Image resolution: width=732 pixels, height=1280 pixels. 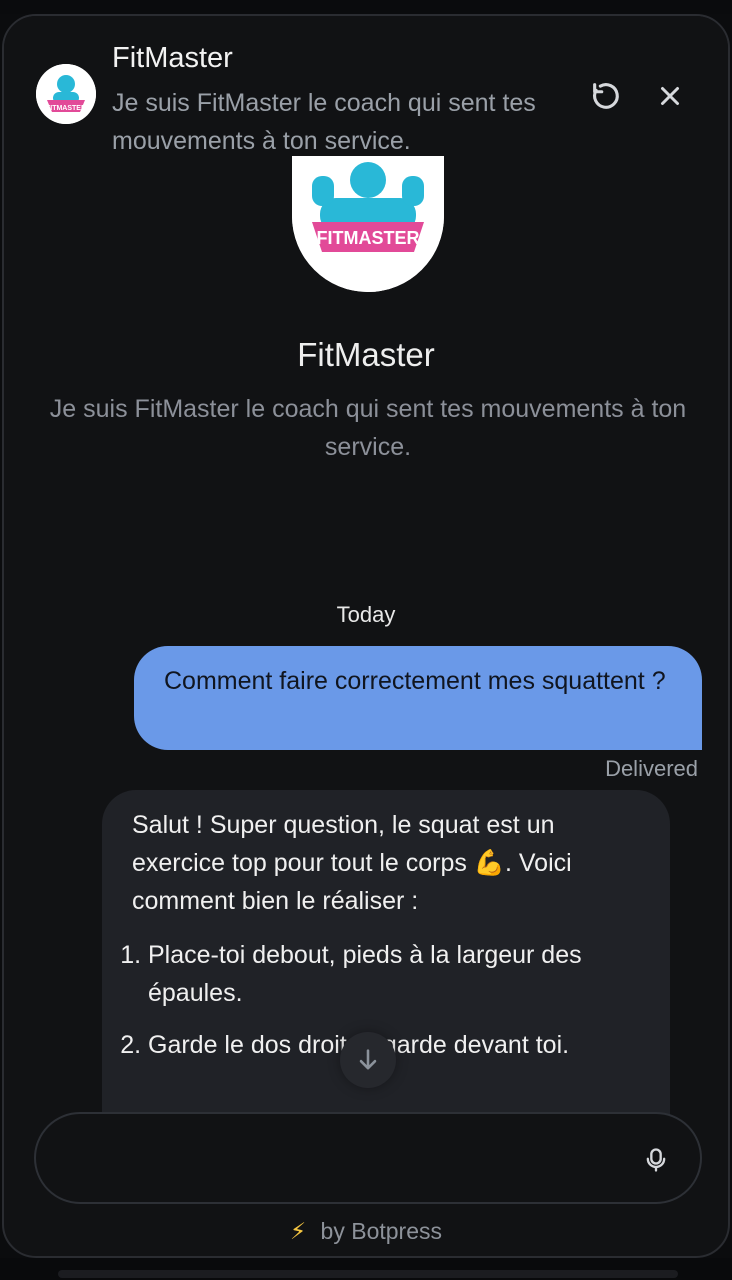 I want to click on message-status: Delivered, so click(x=651, y=768).